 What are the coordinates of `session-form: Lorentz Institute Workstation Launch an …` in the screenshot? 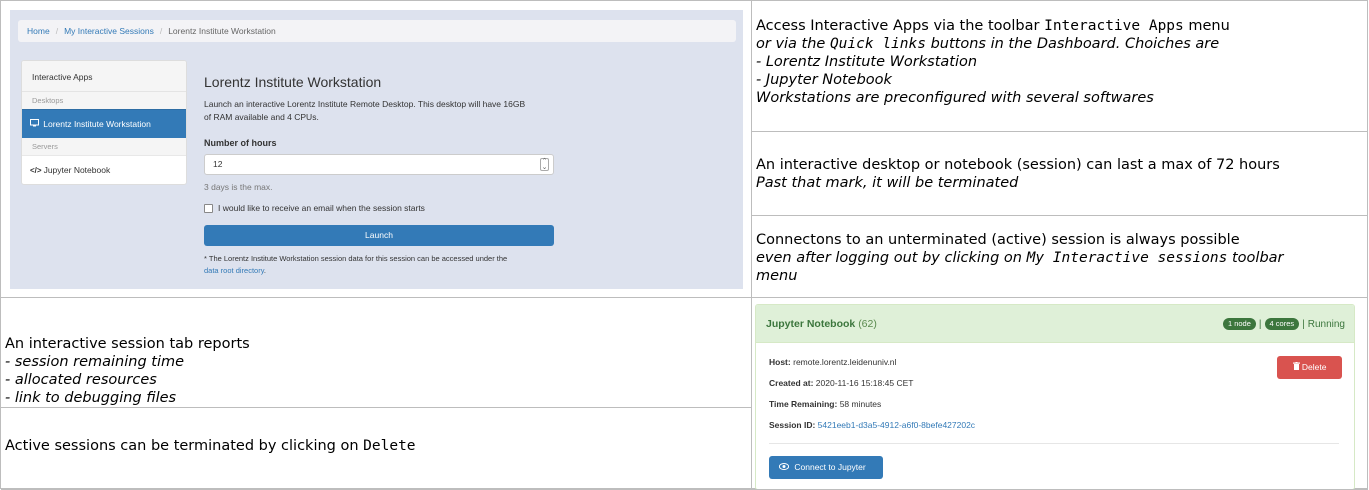 It's located at (384, 170).